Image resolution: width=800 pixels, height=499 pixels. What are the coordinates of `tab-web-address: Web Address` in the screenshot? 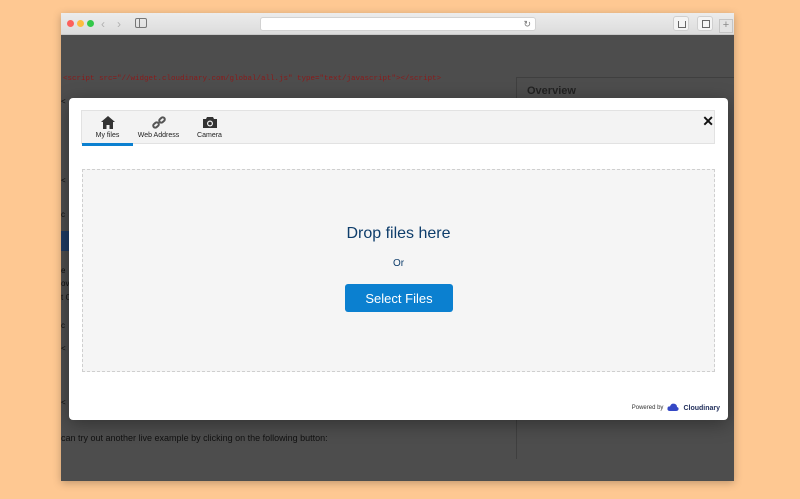 It's located at (158, 128).